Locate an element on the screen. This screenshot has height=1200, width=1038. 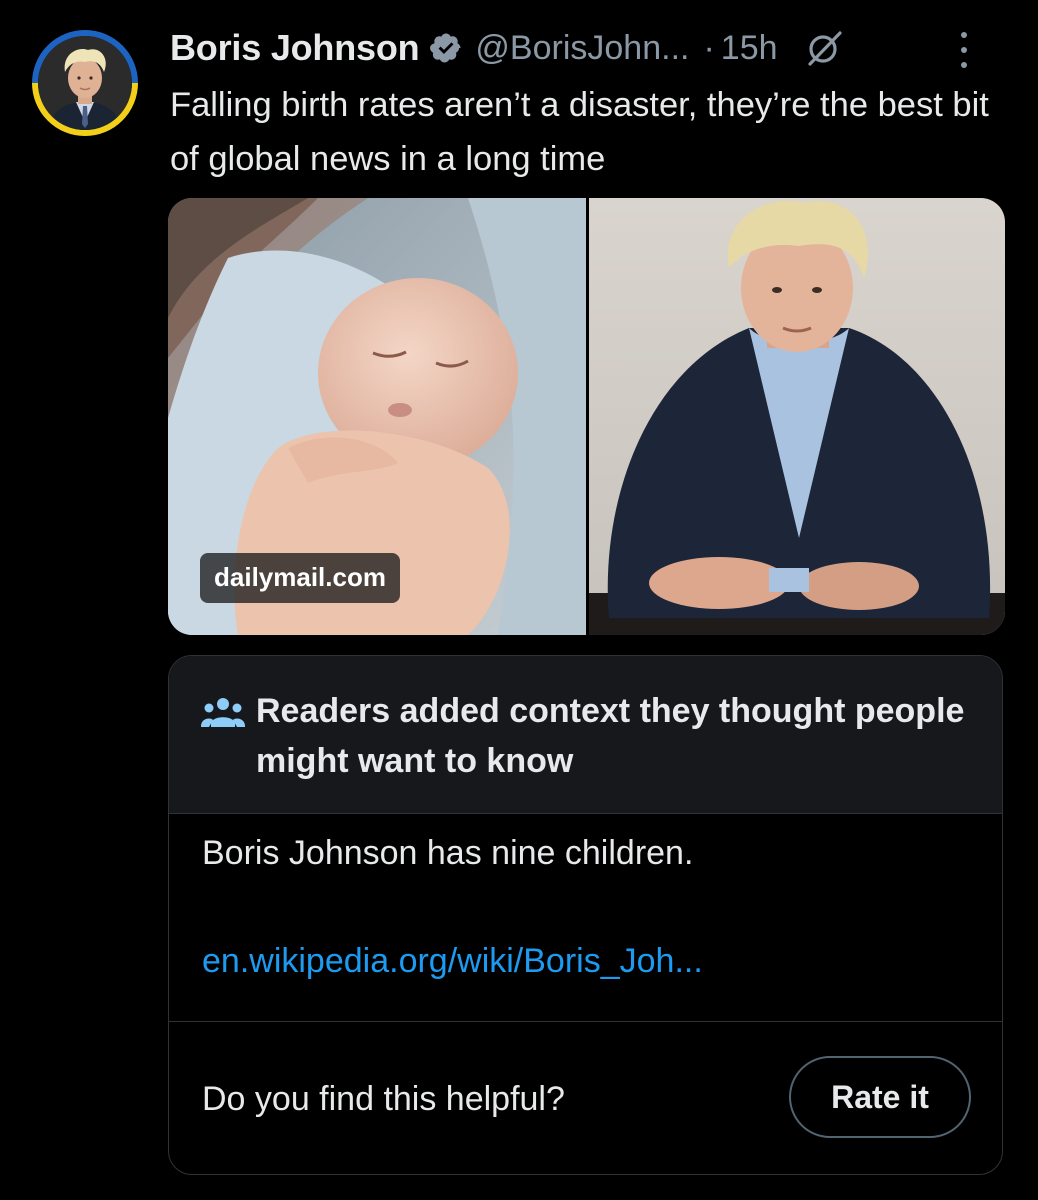
tweet-header: Boris Johnson @BorisJohn... · 15h is located at coordinates (590, 48).